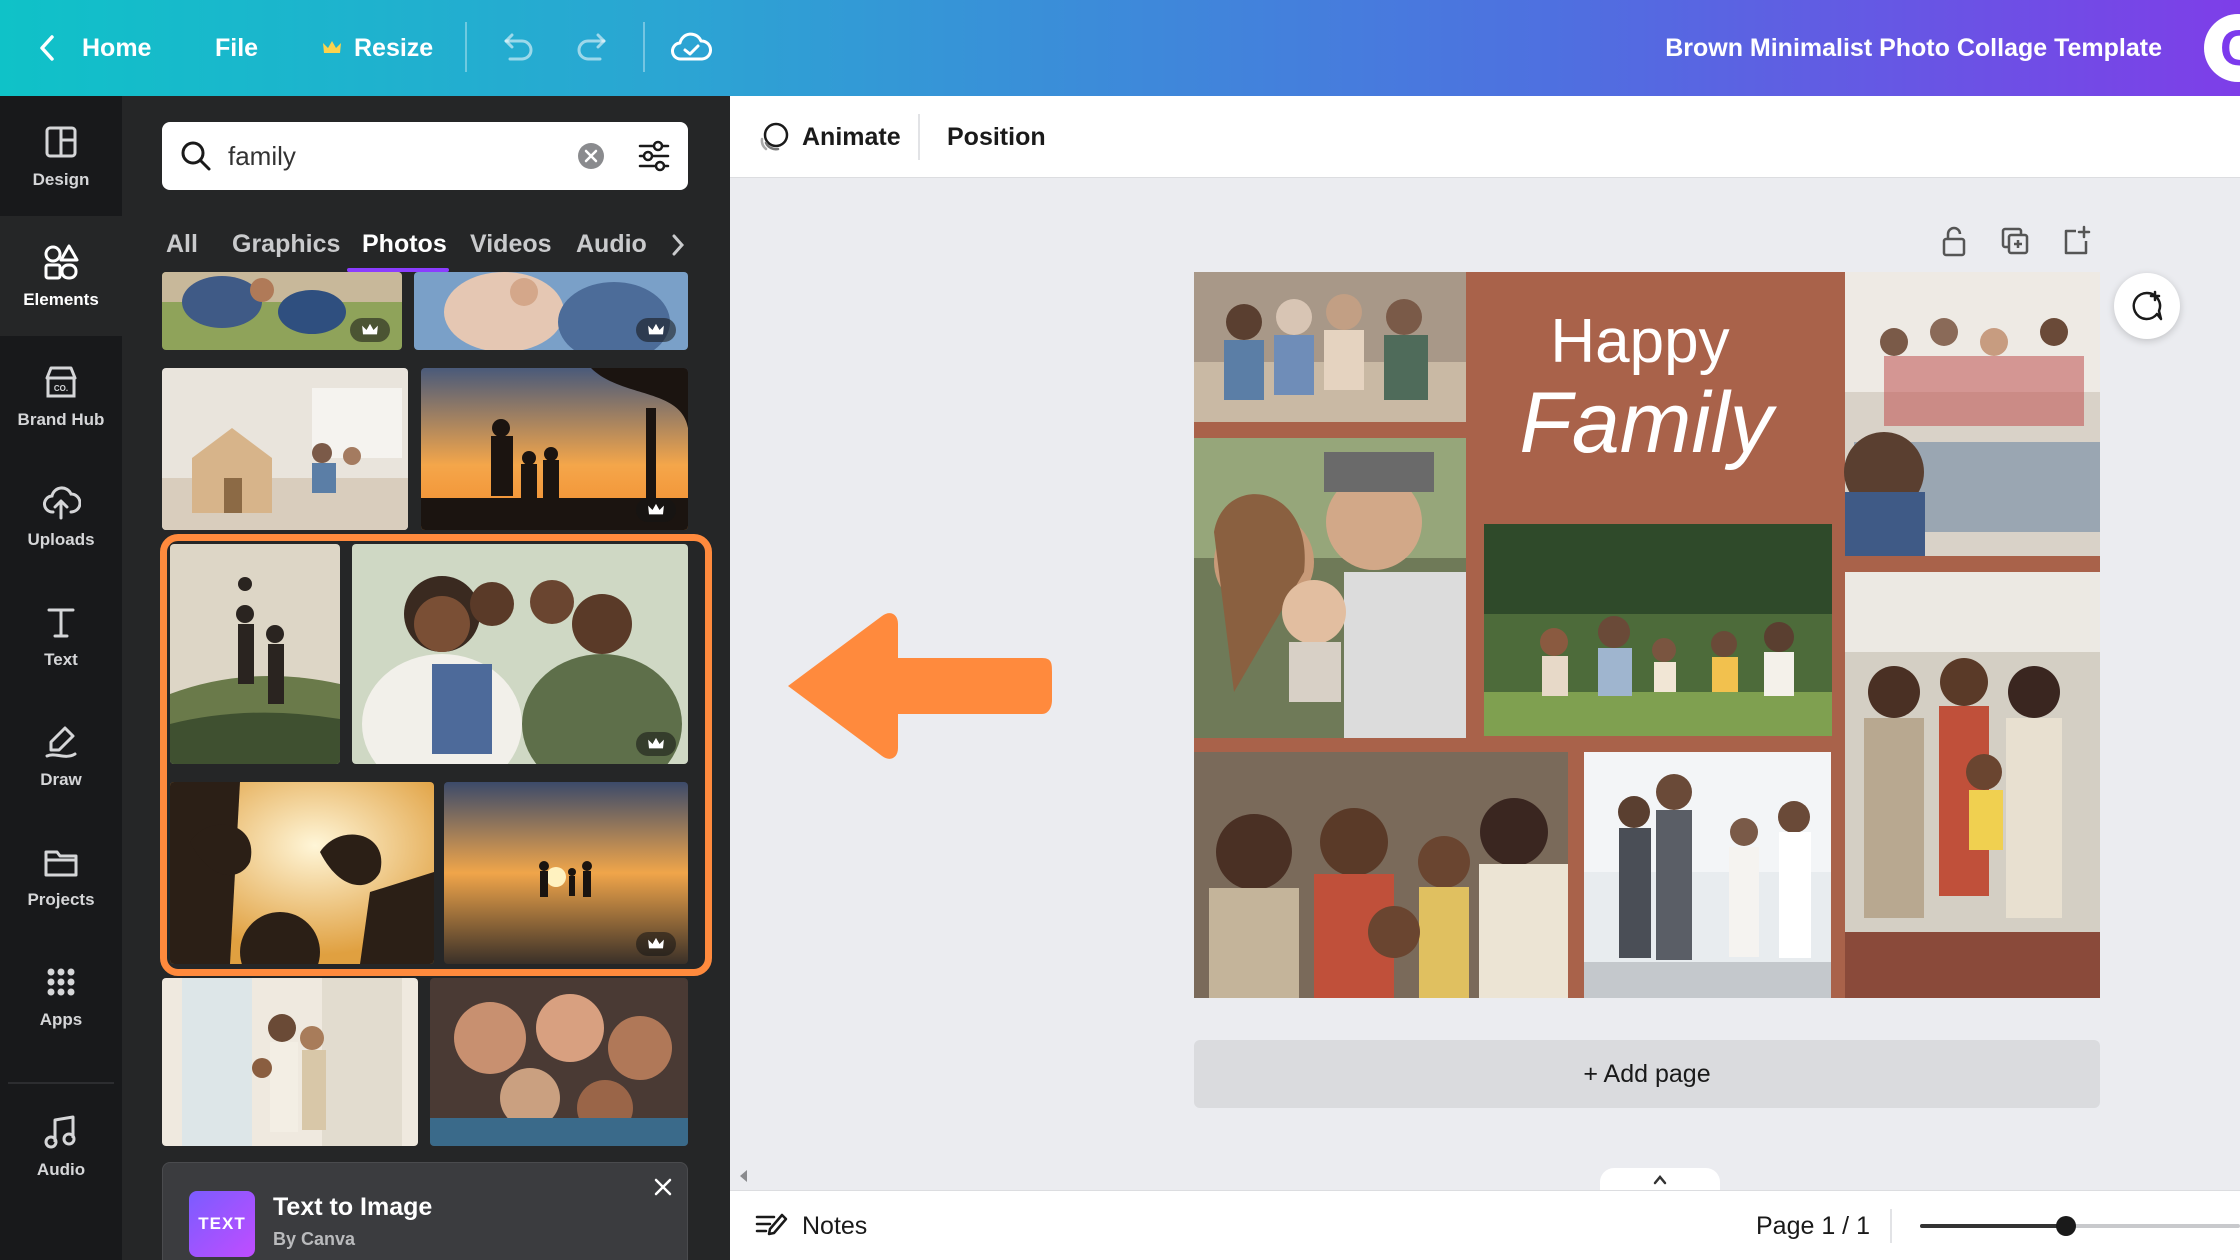 Image resolution: width=2240 pixels, height=1260 pixels. Describe the element at coordinates (2080, 1225) in the screenshot. I see `zoom-slider` at that location.